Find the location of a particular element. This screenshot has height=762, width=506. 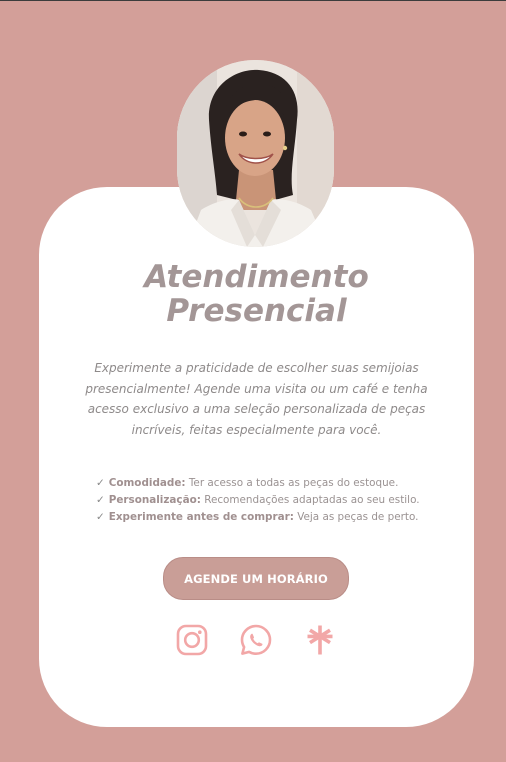

top-border is located at coordinates (253, 0).